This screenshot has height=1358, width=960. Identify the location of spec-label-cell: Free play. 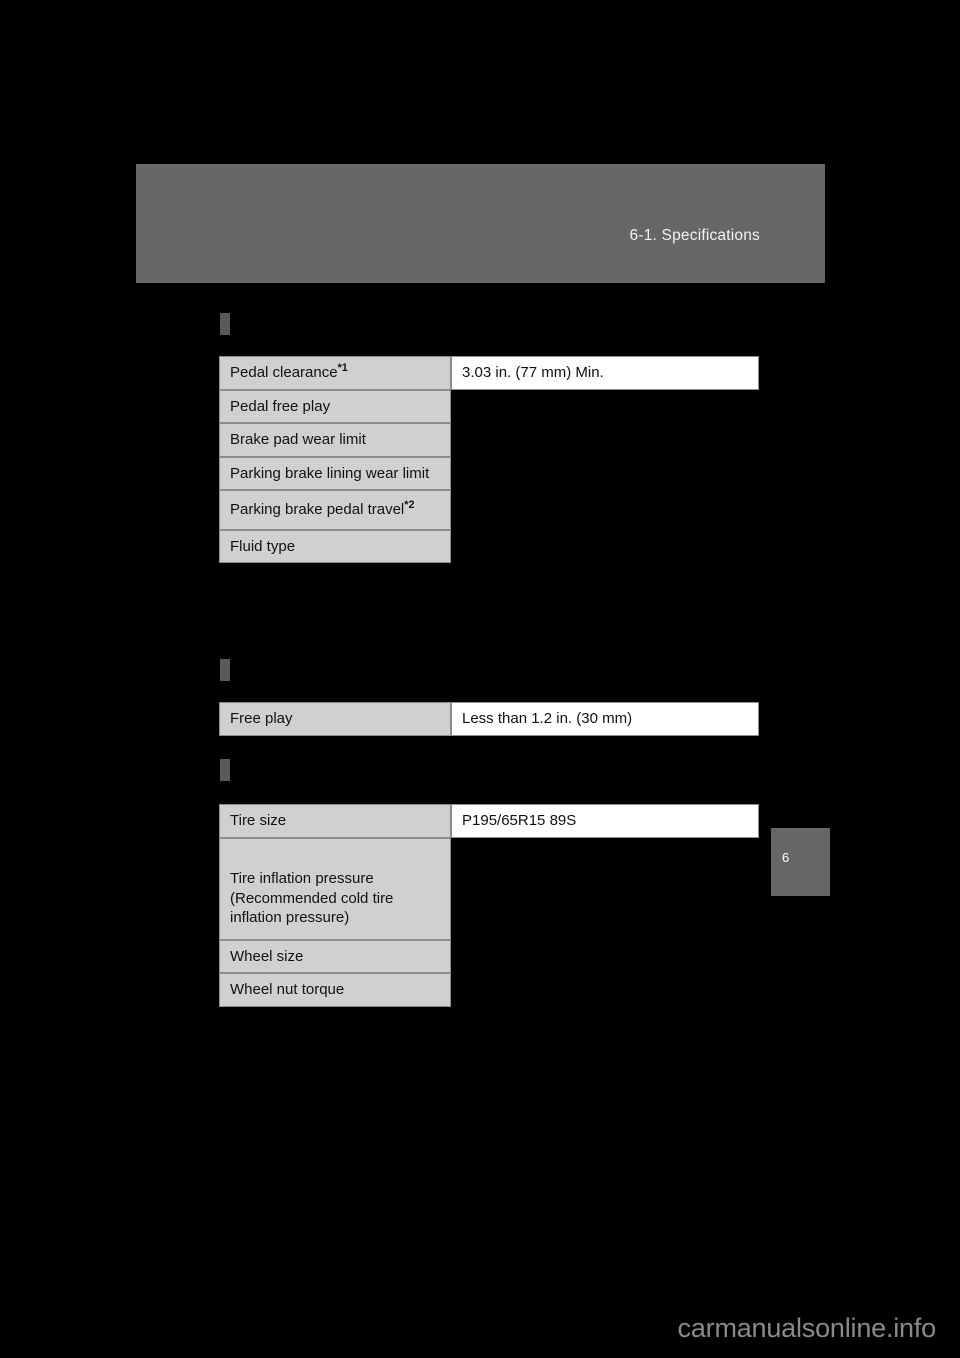
(335, 719).